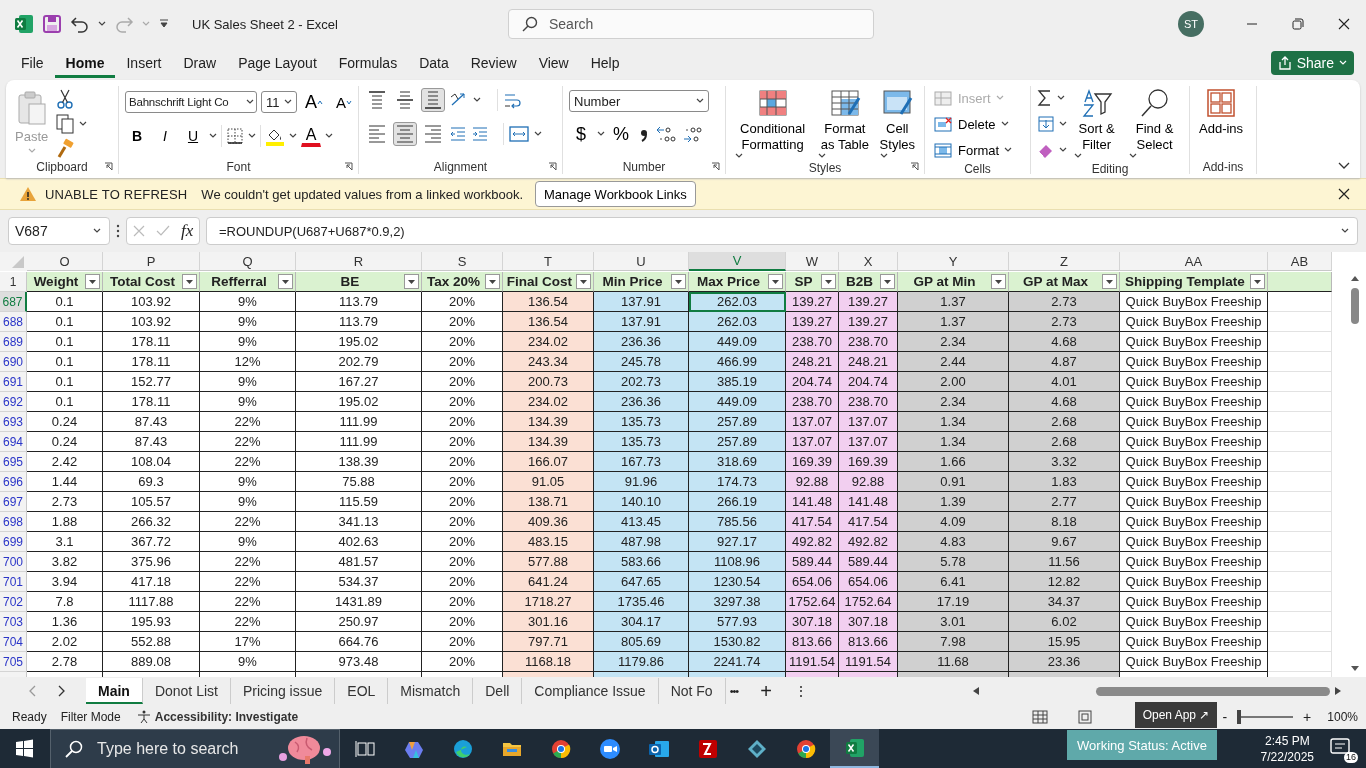 Image resolution: width=1366 pixels, height=768 pixels. What do you see at coordinates (1064, 562) in the screenshot?
I see `table-cell: 11.56` at bounding box center [1064, 562].